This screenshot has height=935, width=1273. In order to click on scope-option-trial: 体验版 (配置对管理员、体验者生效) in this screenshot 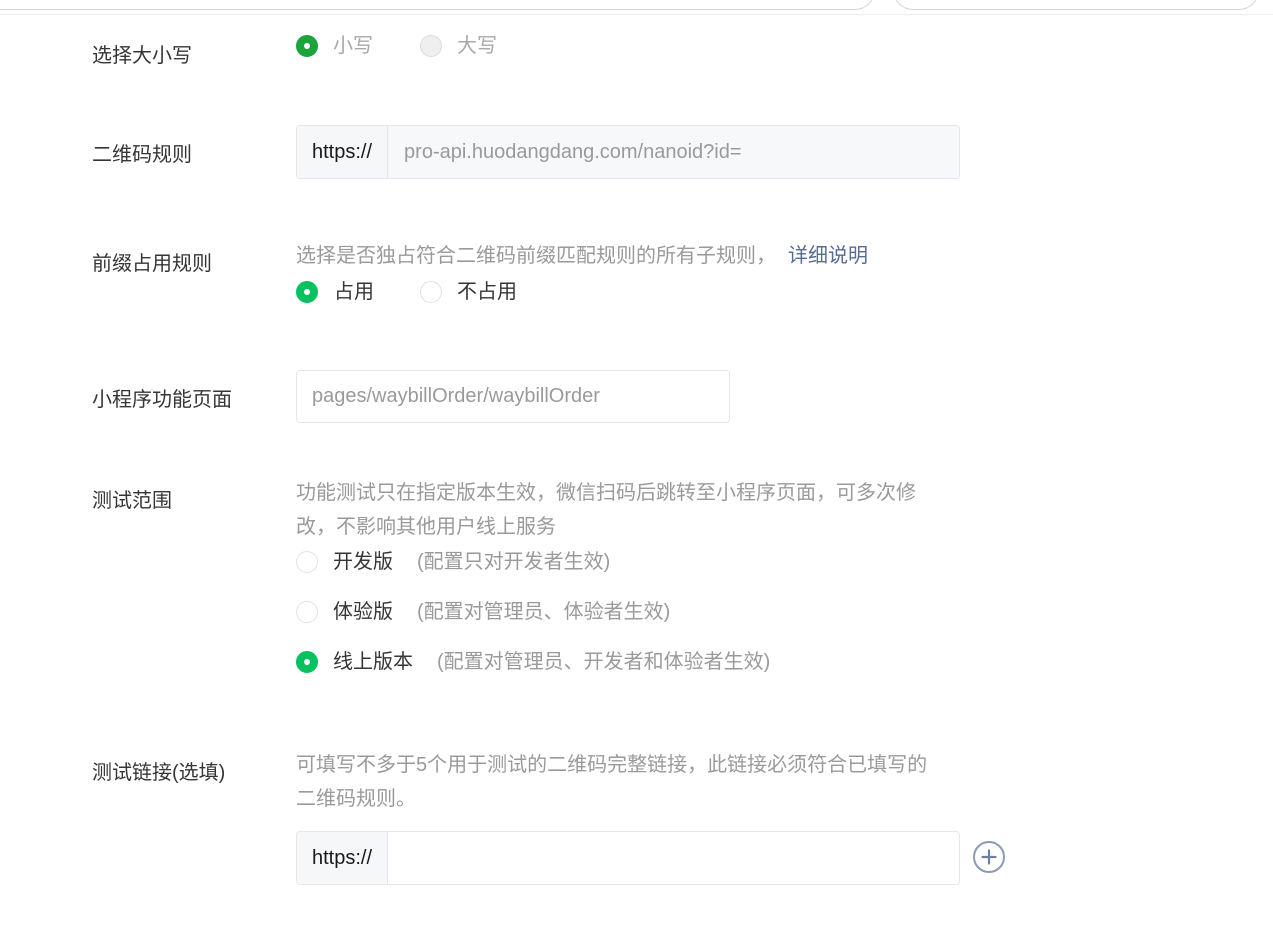, I will do `click(483, 612)`.